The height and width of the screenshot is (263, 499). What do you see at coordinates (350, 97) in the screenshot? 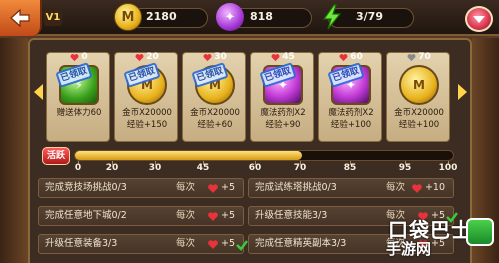
I see `reward-card: 60 ✦ 已领取 魔法药剂X2 经验+100` at bounding box center [350, 97].